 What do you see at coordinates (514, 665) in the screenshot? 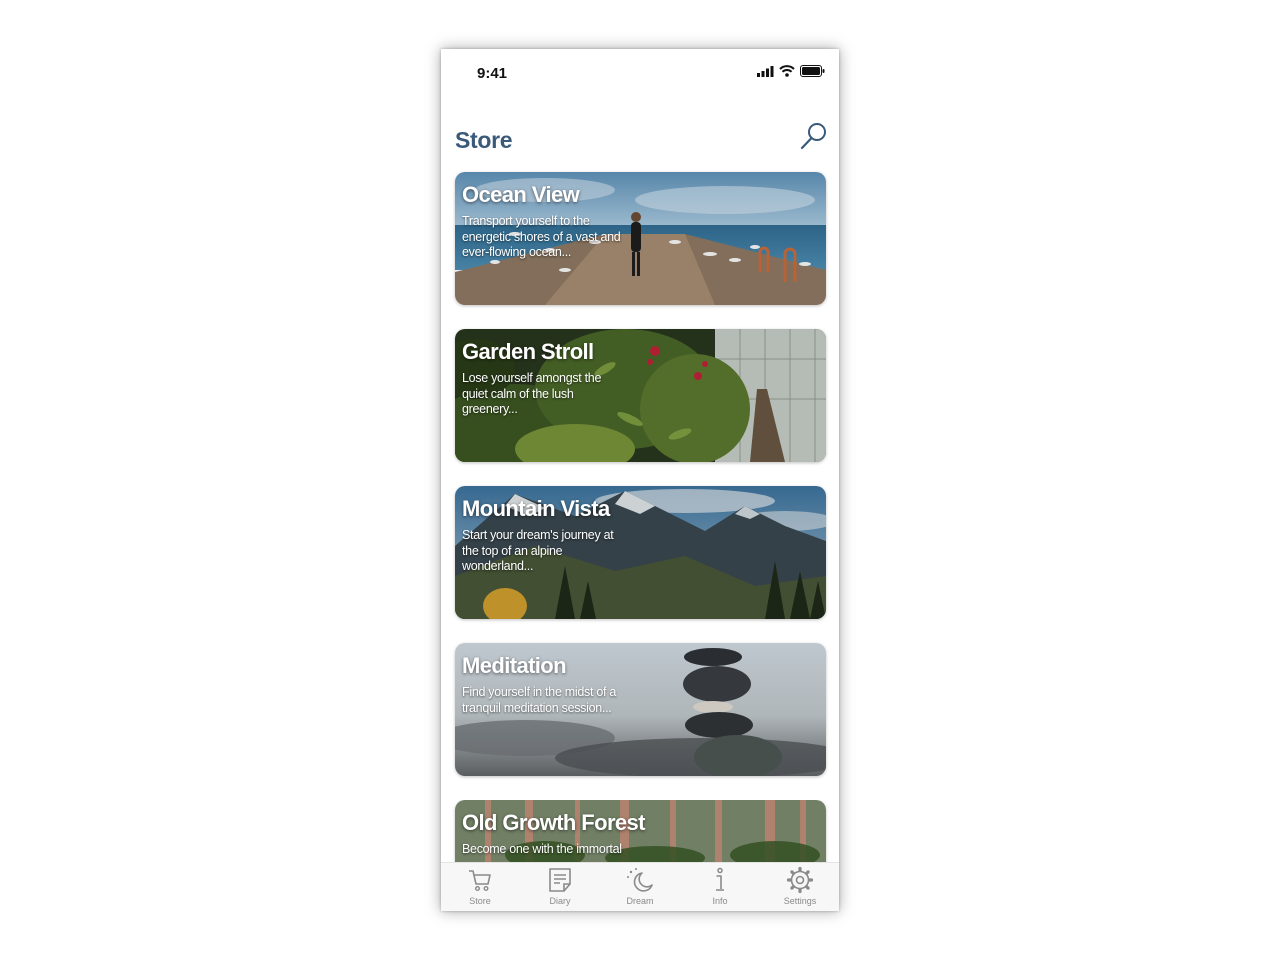
I see `card-title: Meditation` at bounding box center [514, 665].